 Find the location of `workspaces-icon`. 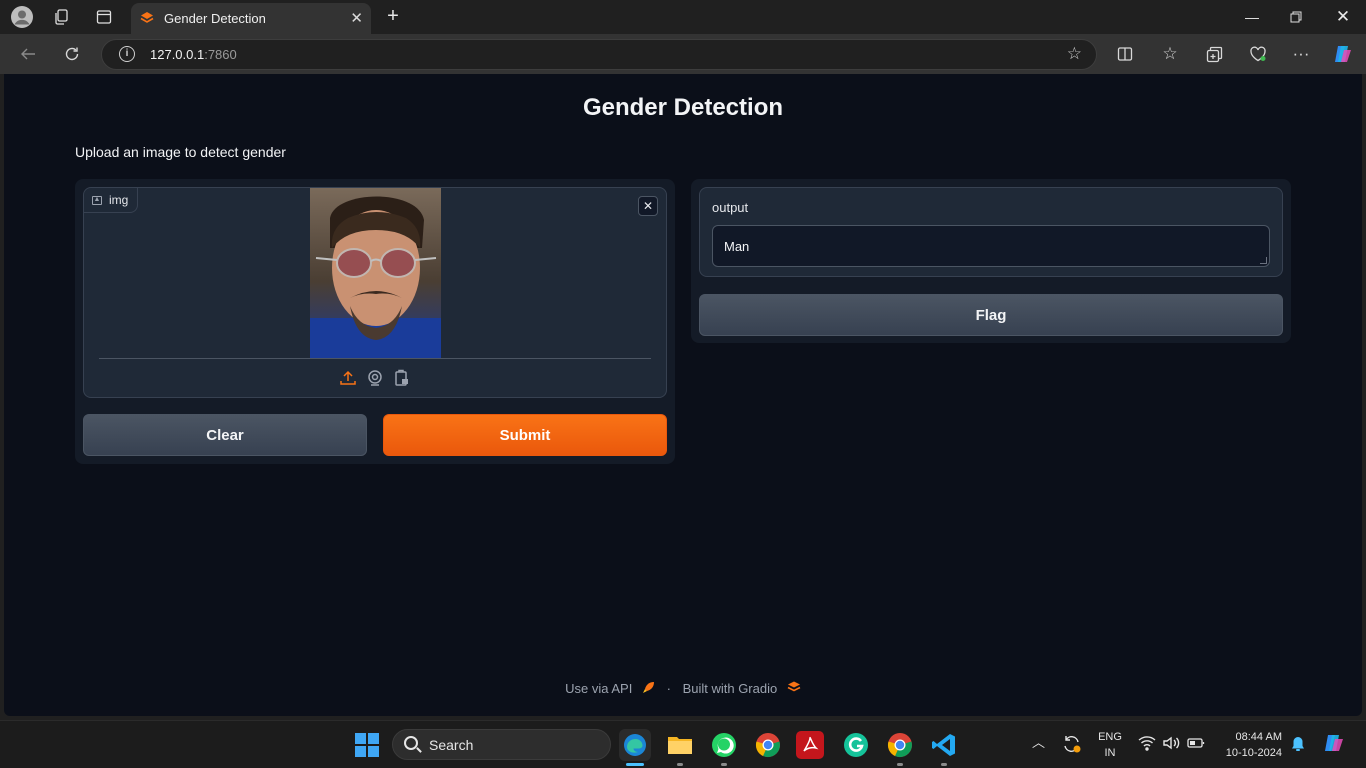

workspaces-icon is located at coordinates (62, 17).